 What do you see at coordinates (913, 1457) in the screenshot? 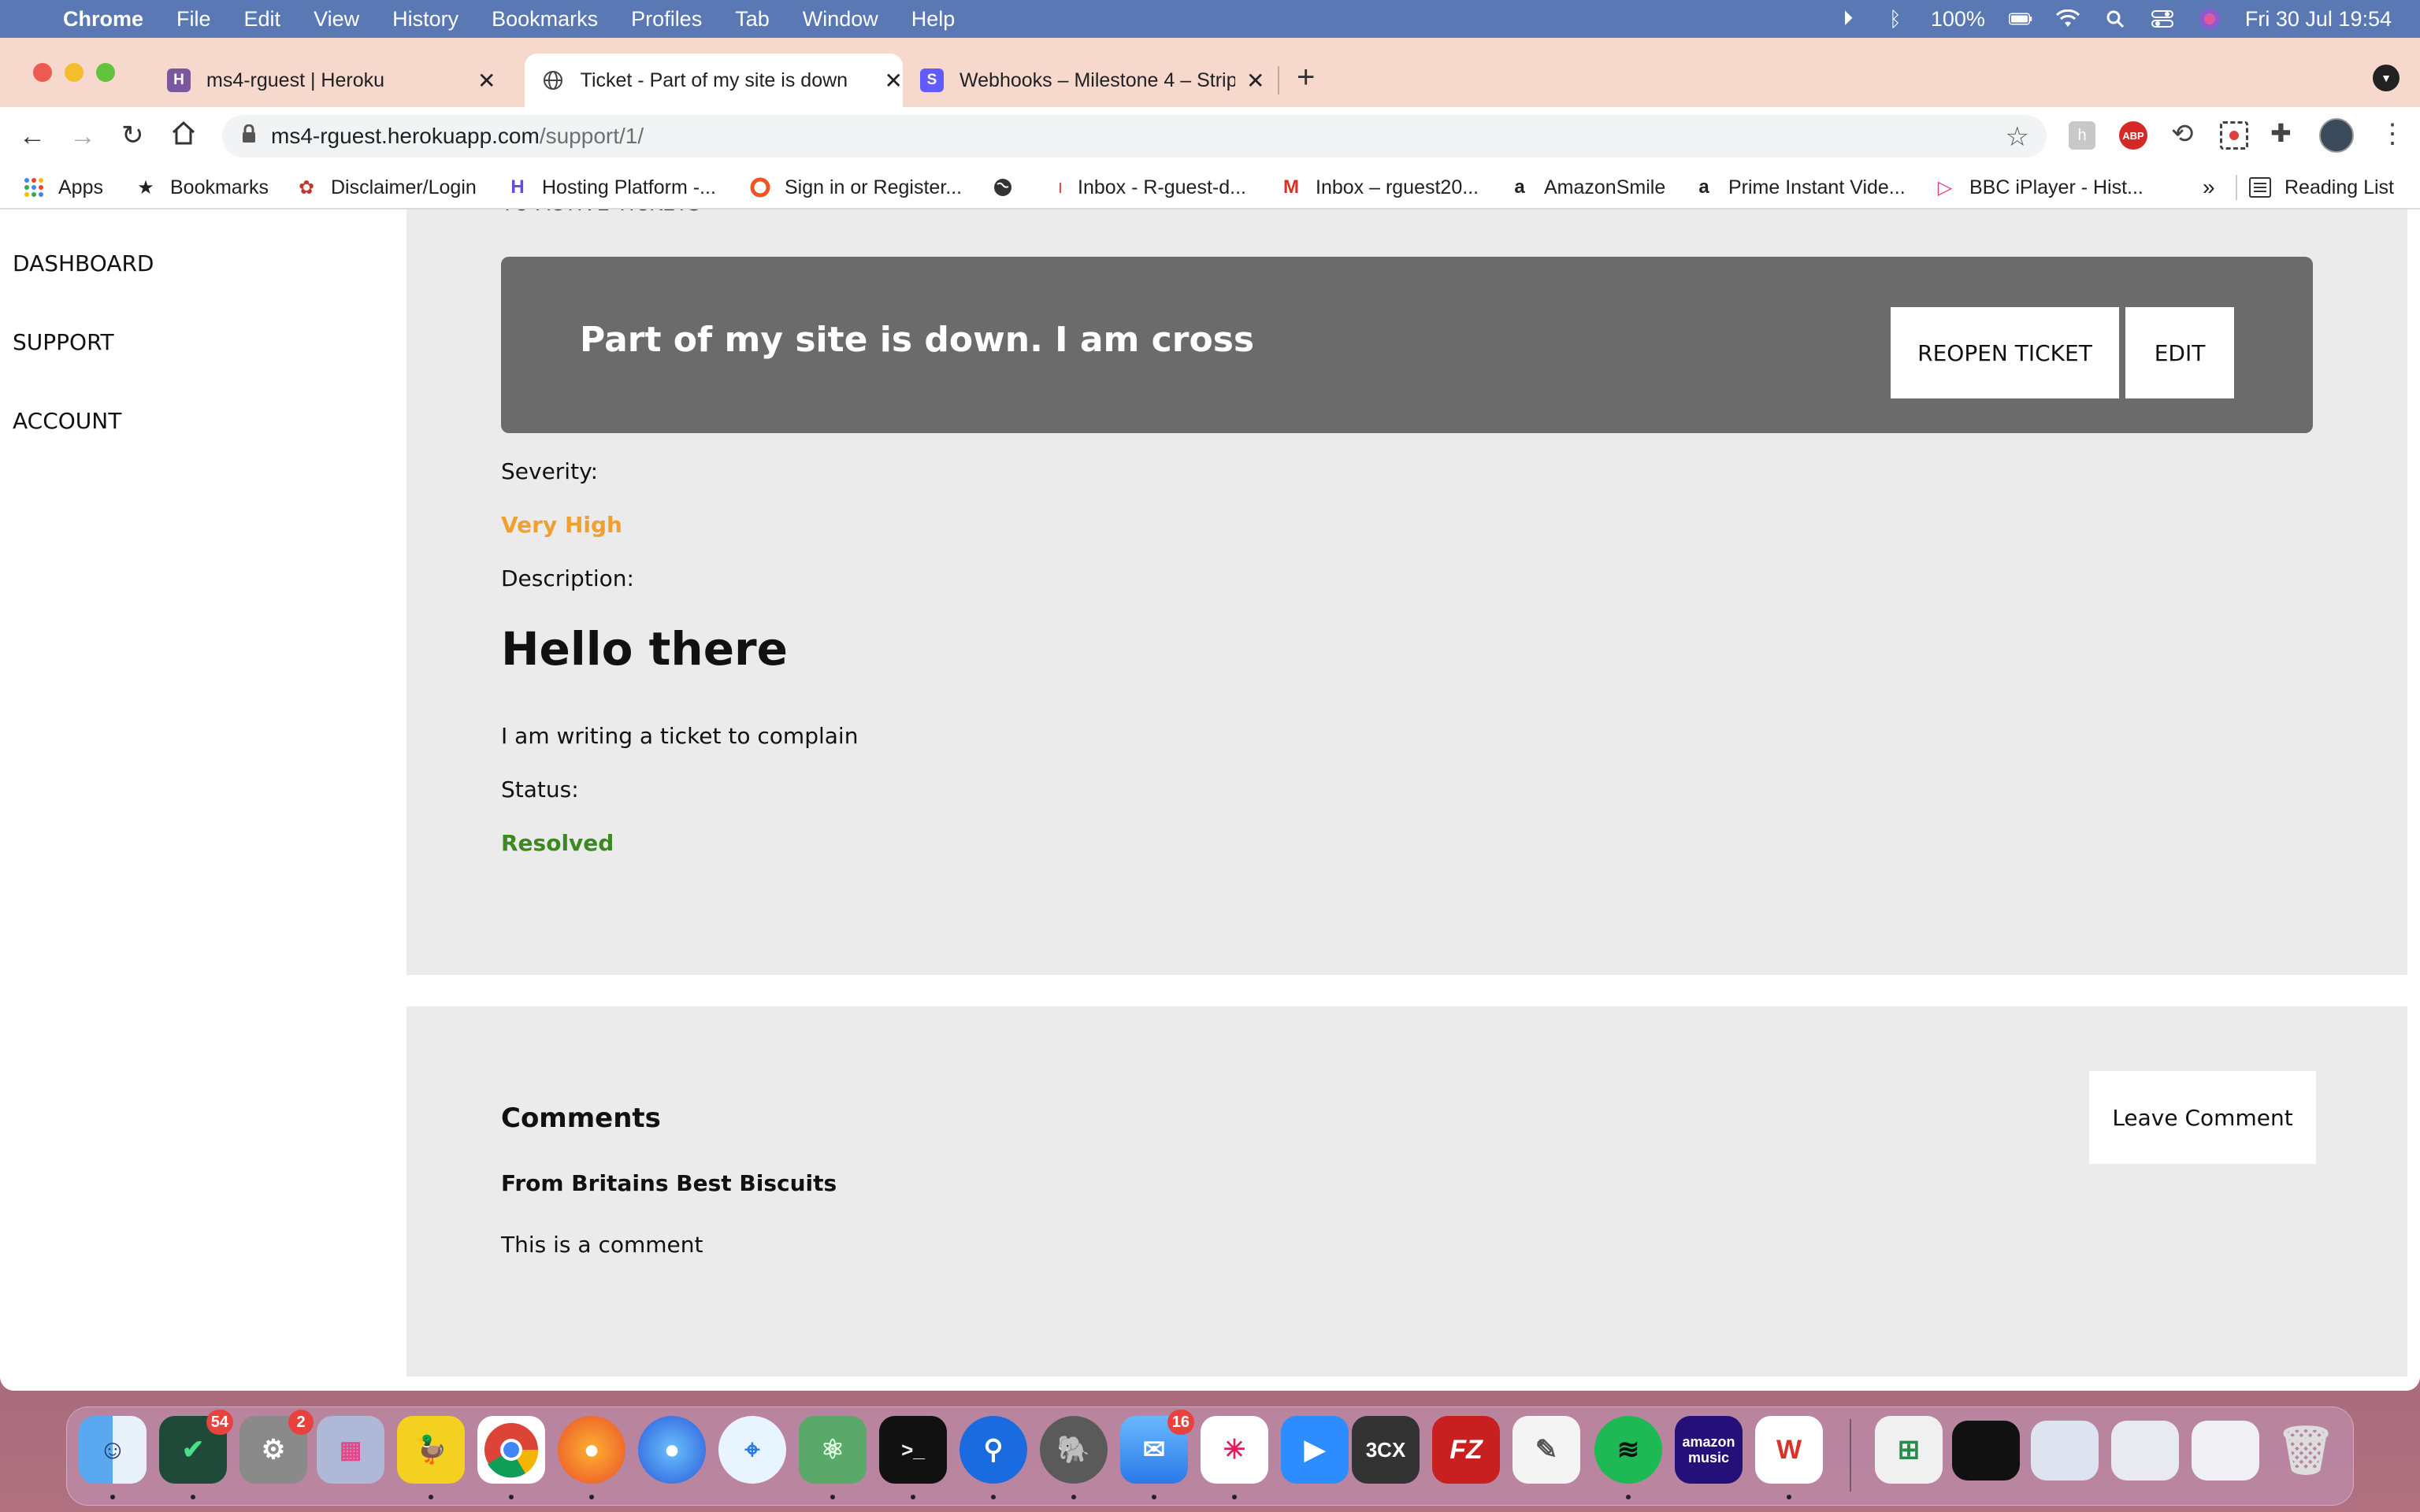
I see `terminal-icon: >_` at bounding box center [913, 1457].